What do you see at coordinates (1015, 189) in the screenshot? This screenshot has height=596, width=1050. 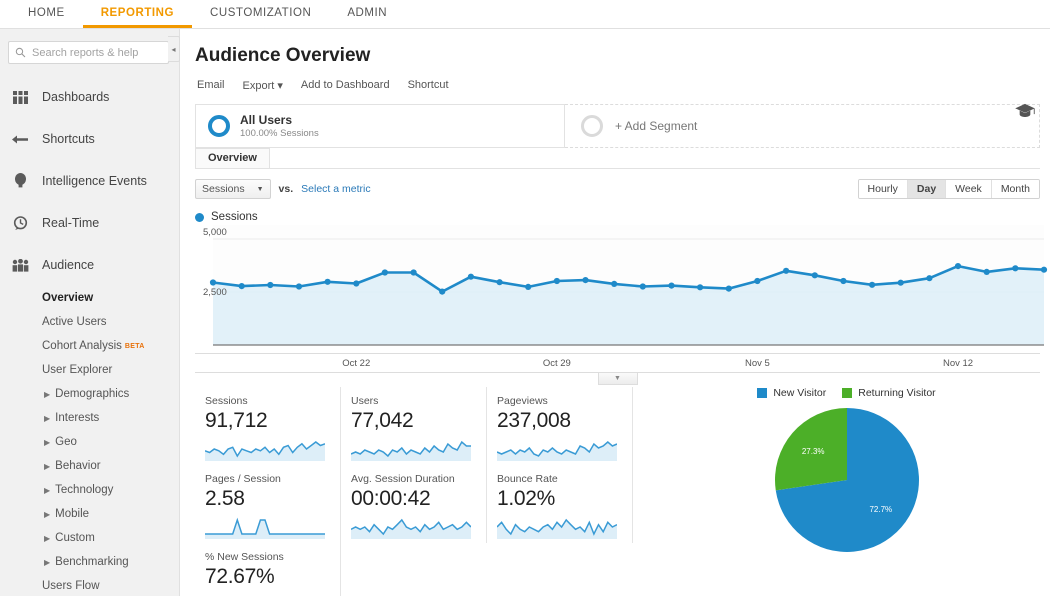 I see `granularity-month: Month` at bounding box center [1015, 189].